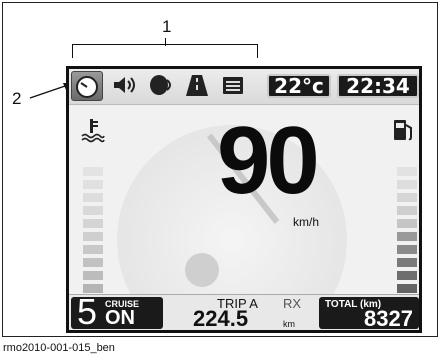  Describe the element at coordinates (167, 26) in the screenshot. I see `callout-1-label: 1` at that location.